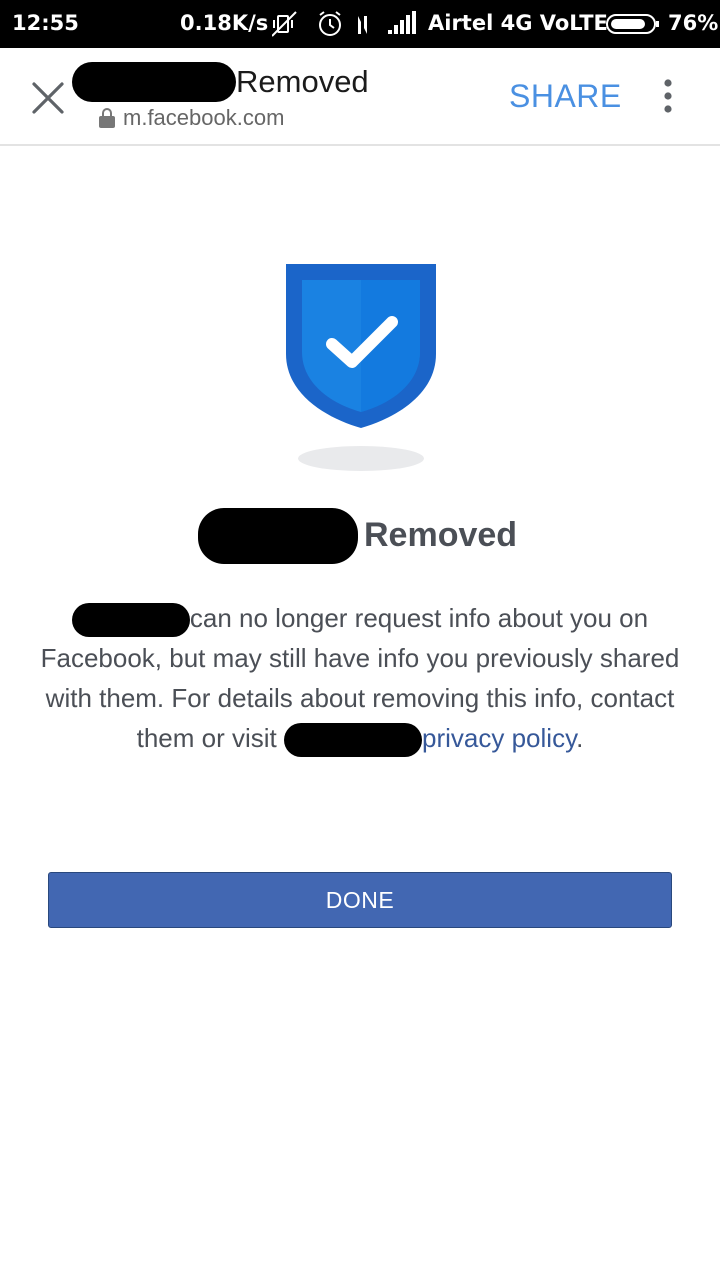 This screenshot has height=1280, width=720. What do you see at coordinates (565, 96) in the screenshot?
I see `share-button: SHARE` at bounding box center [565, 96].